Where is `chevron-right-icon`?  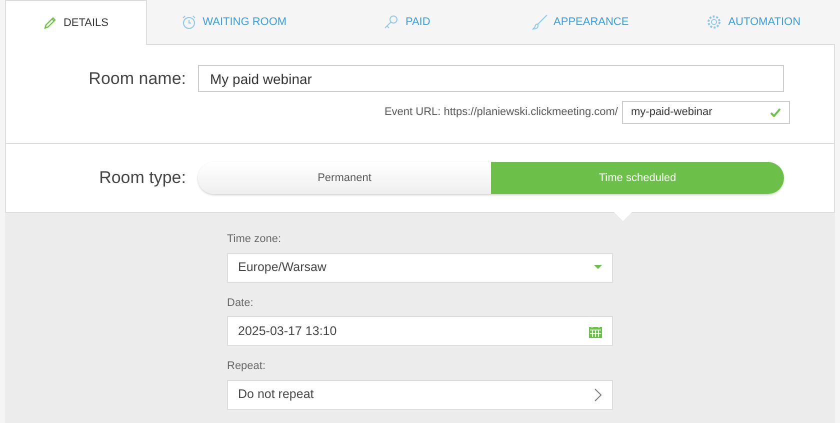
chevron-right-icon is located at coordinates (598, 395).